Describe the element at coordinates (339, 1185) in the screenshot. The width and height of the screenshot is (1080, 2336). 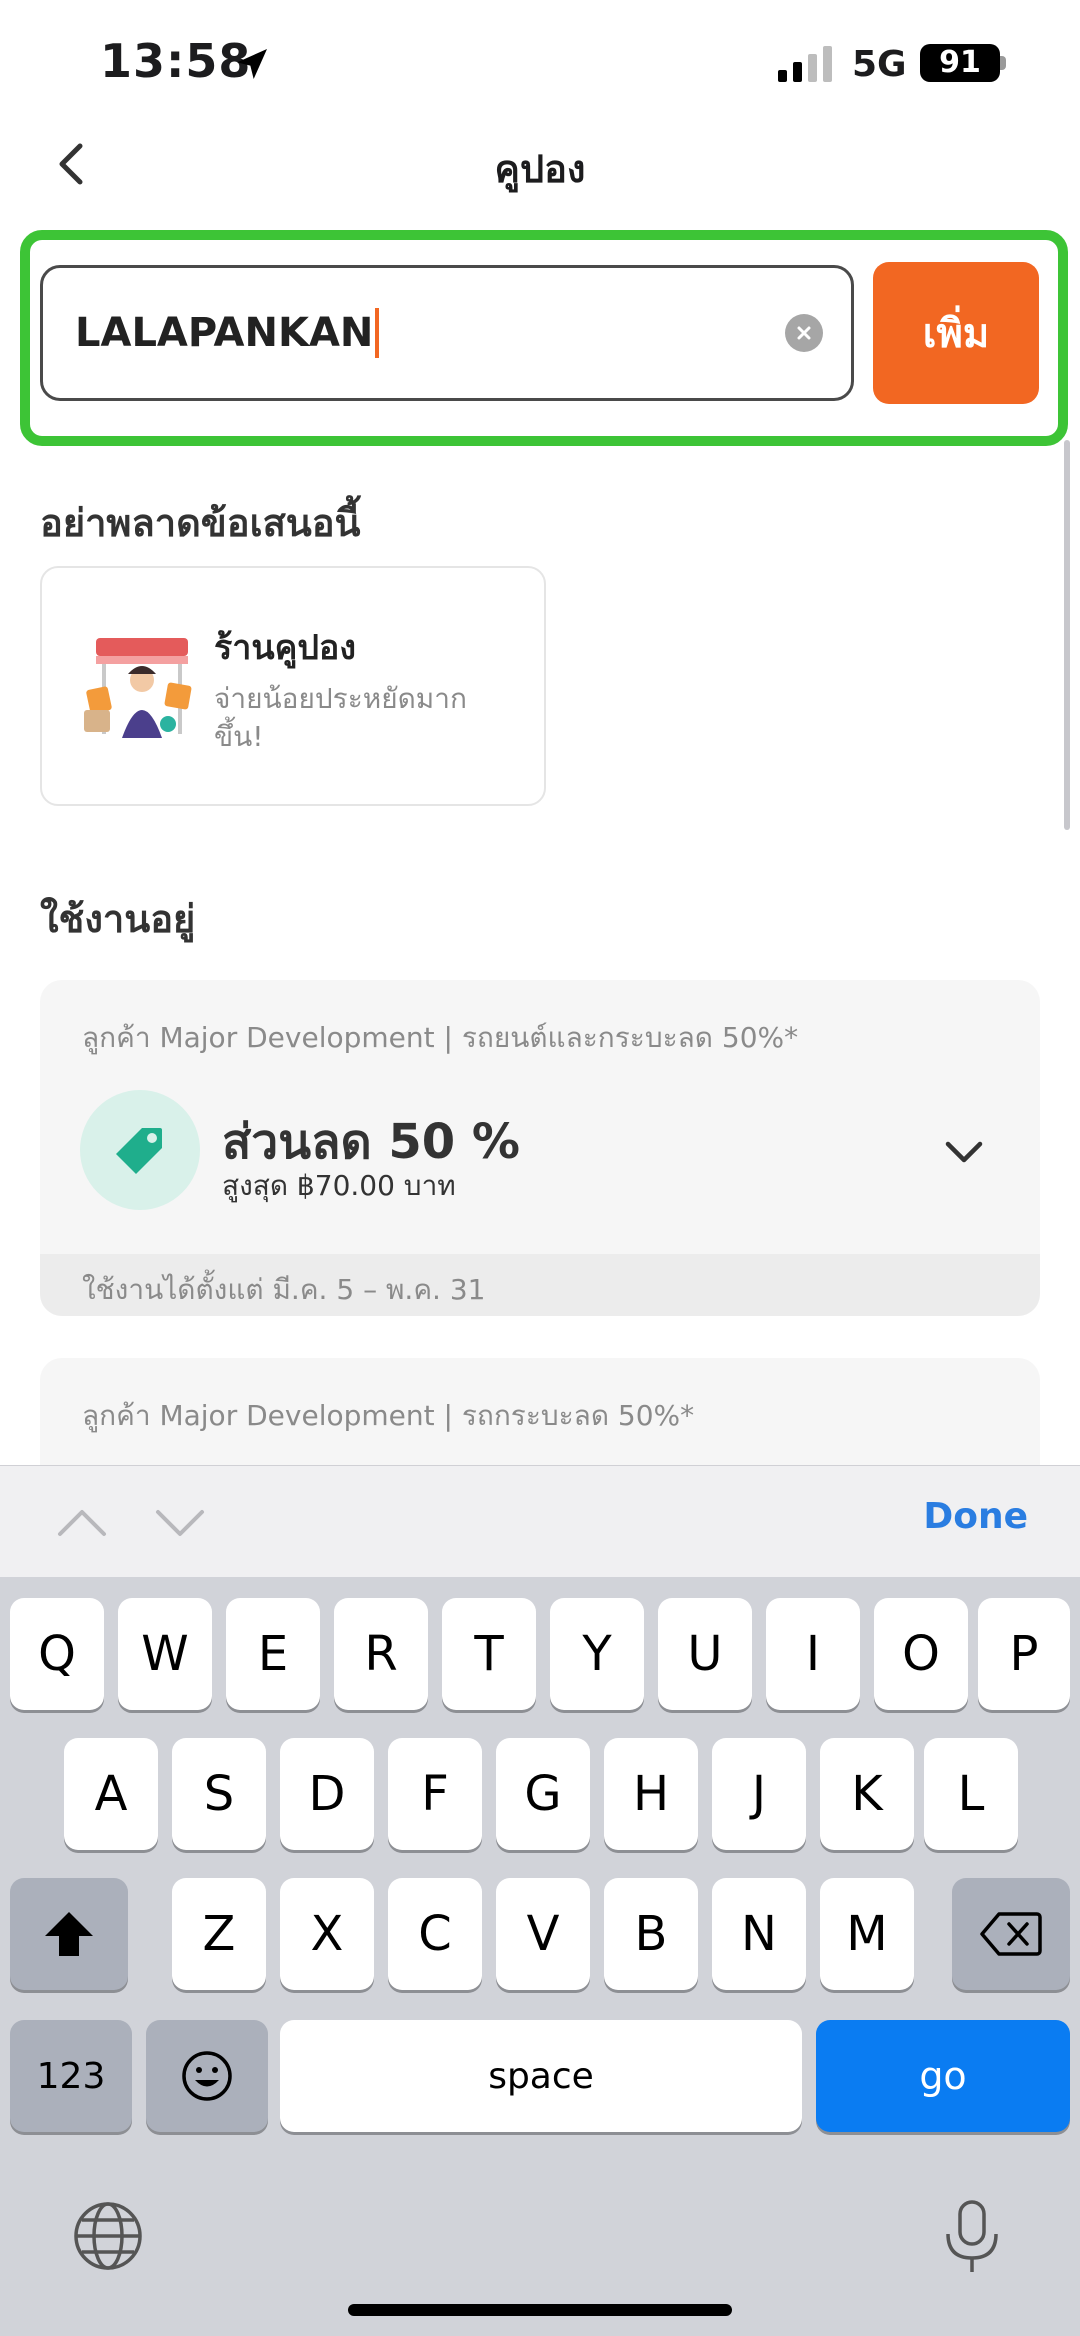
I see `coupon-max-amount: สูงสุด ฿70.00 บาท` at that location.